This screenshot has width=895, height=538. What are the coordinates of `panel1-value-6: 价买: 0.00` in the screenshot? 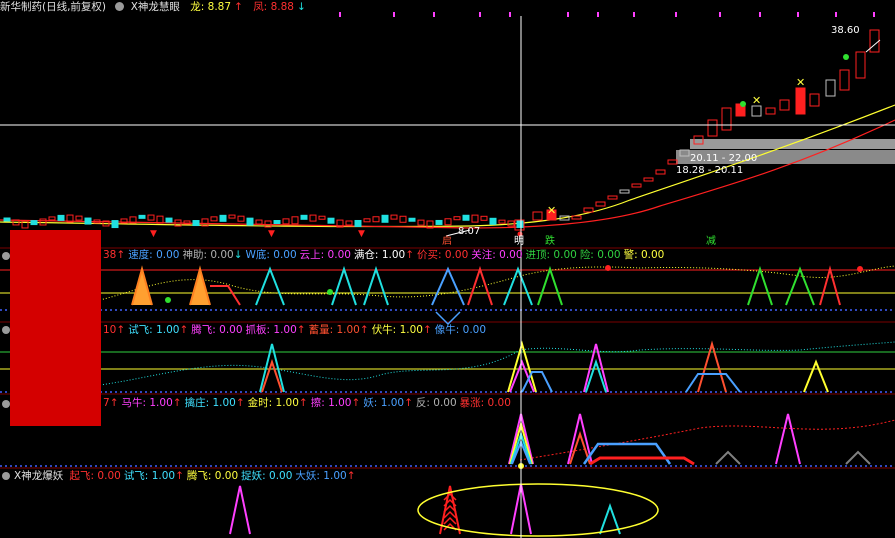 It's located at (443, 255).